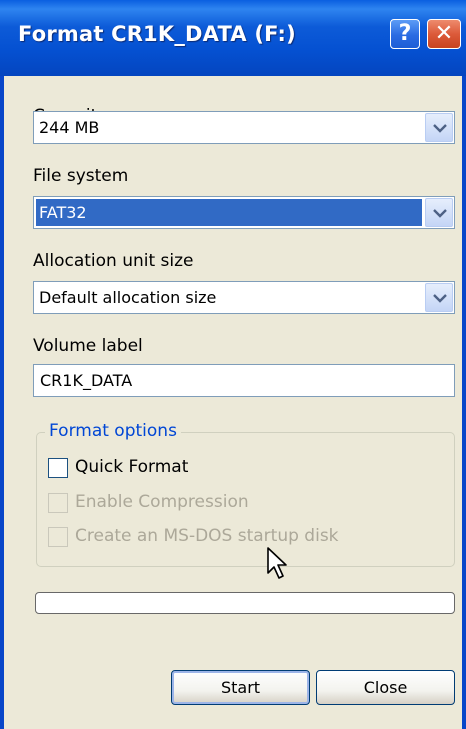  Describe the element at coordinates (81, 176) in the screenshot. I see `file-system-label: File system` at that location.